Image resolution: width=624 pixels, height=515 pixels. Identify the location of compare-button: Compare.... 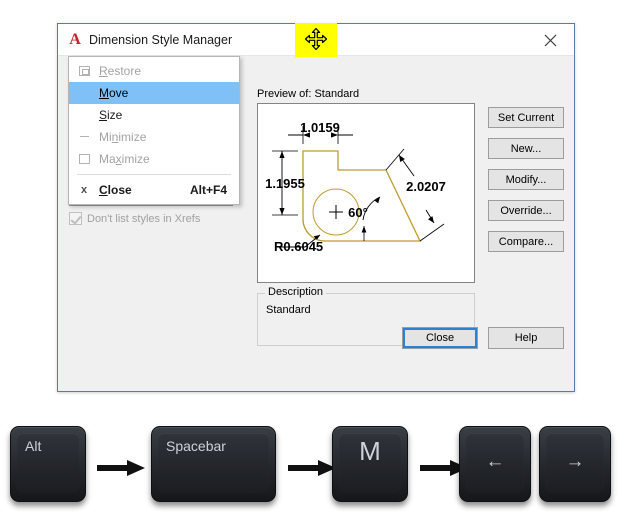
(526, 241).